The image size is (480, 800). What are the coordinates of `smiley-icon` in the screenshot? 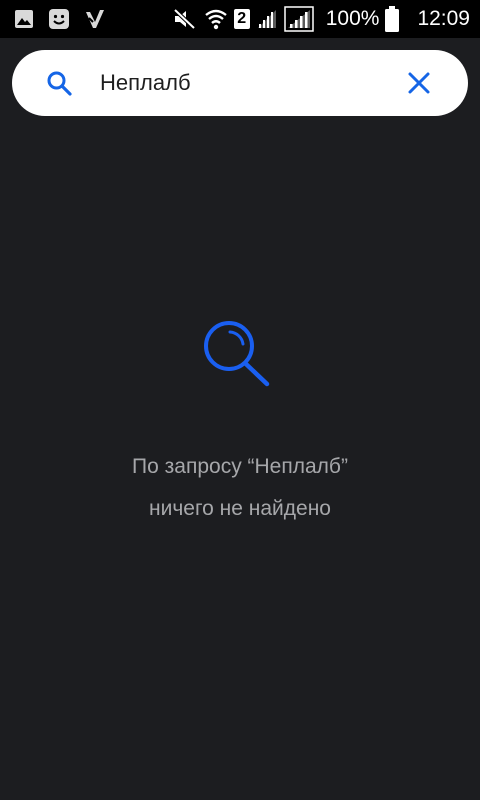 It's located at (59, 19).